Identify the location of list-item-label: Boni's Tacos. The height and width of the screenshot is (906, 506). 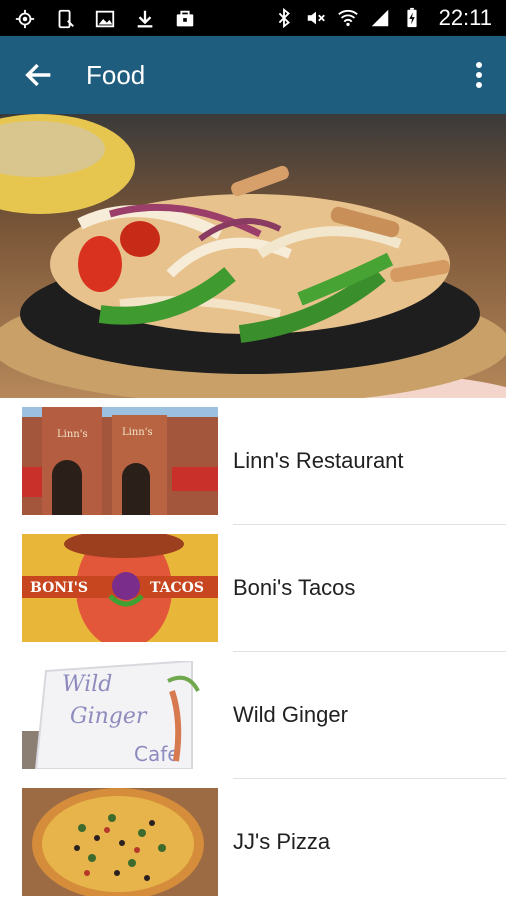
(294, 587).